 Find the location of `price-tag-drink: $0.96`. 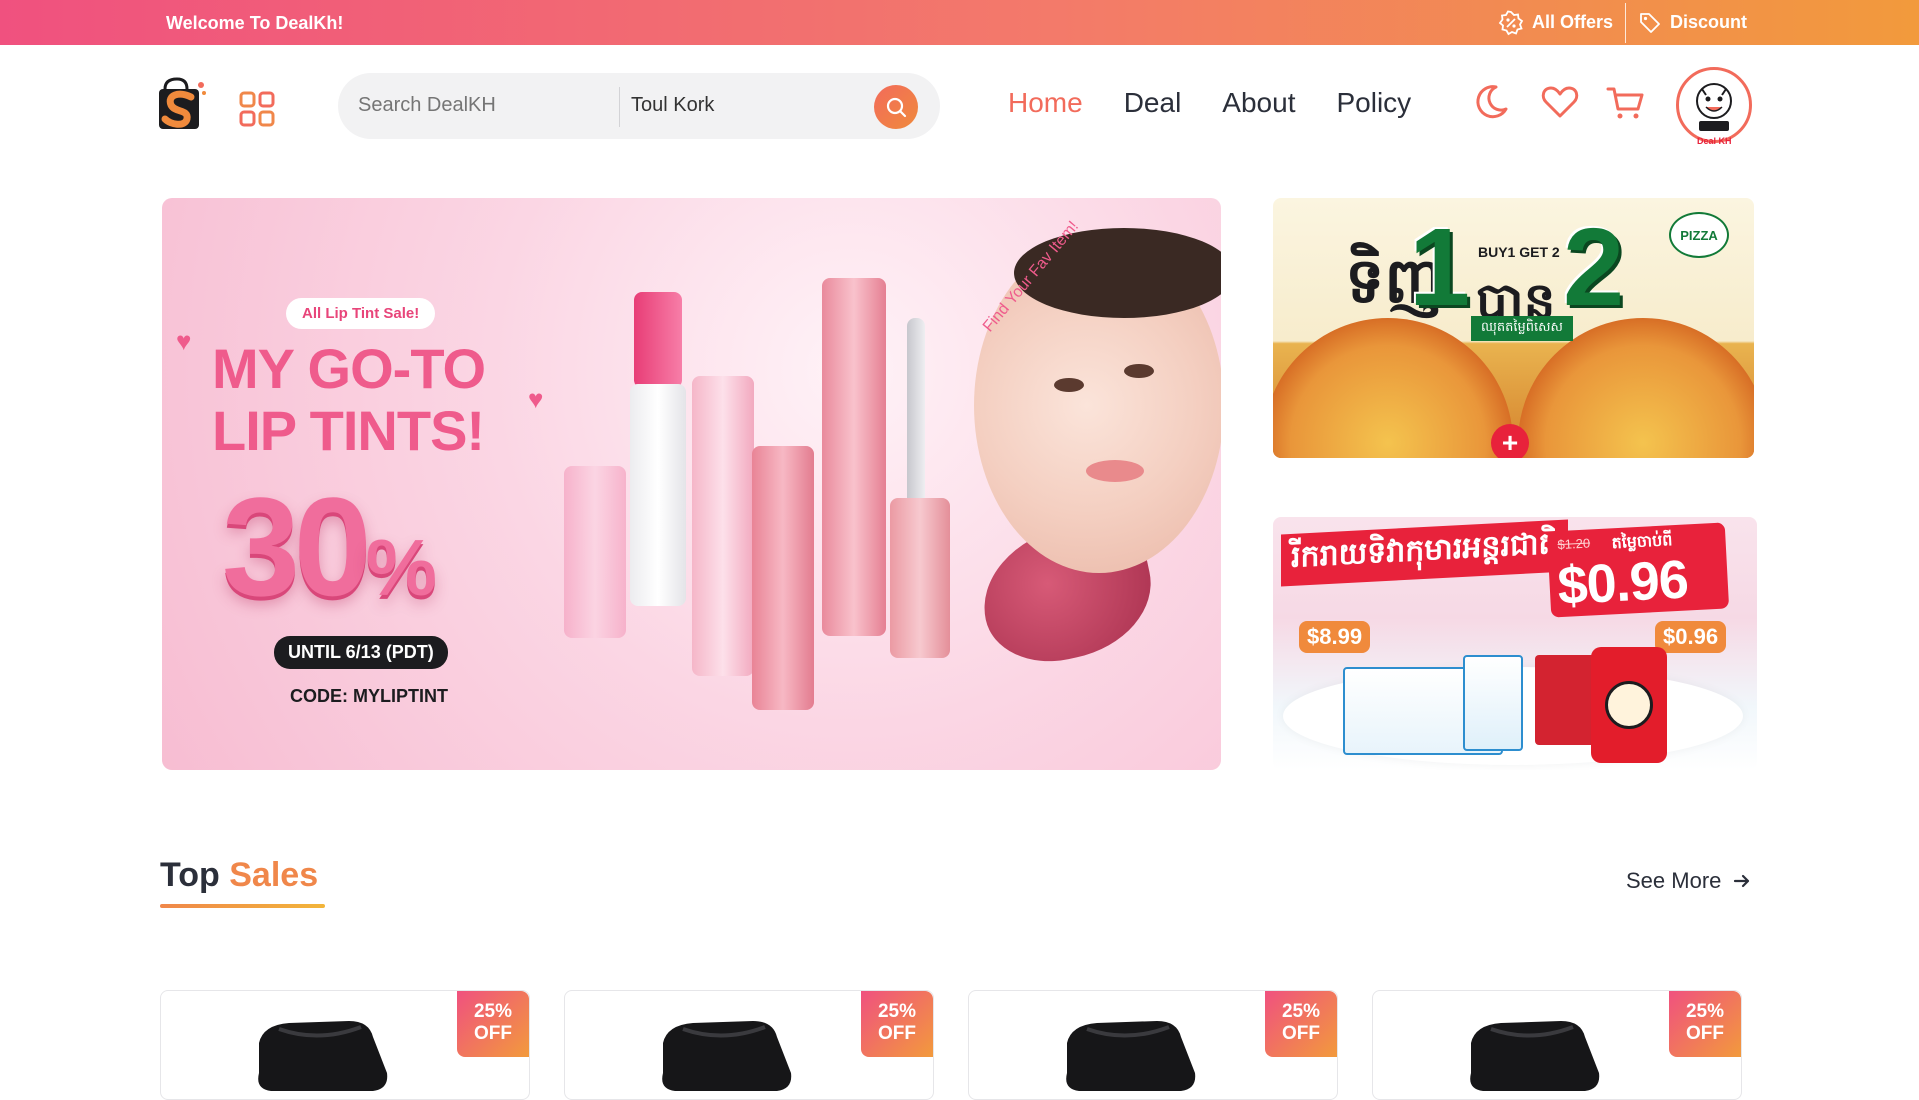

price-tag-drink: $0.96 is located at coordinates (1691, 637).